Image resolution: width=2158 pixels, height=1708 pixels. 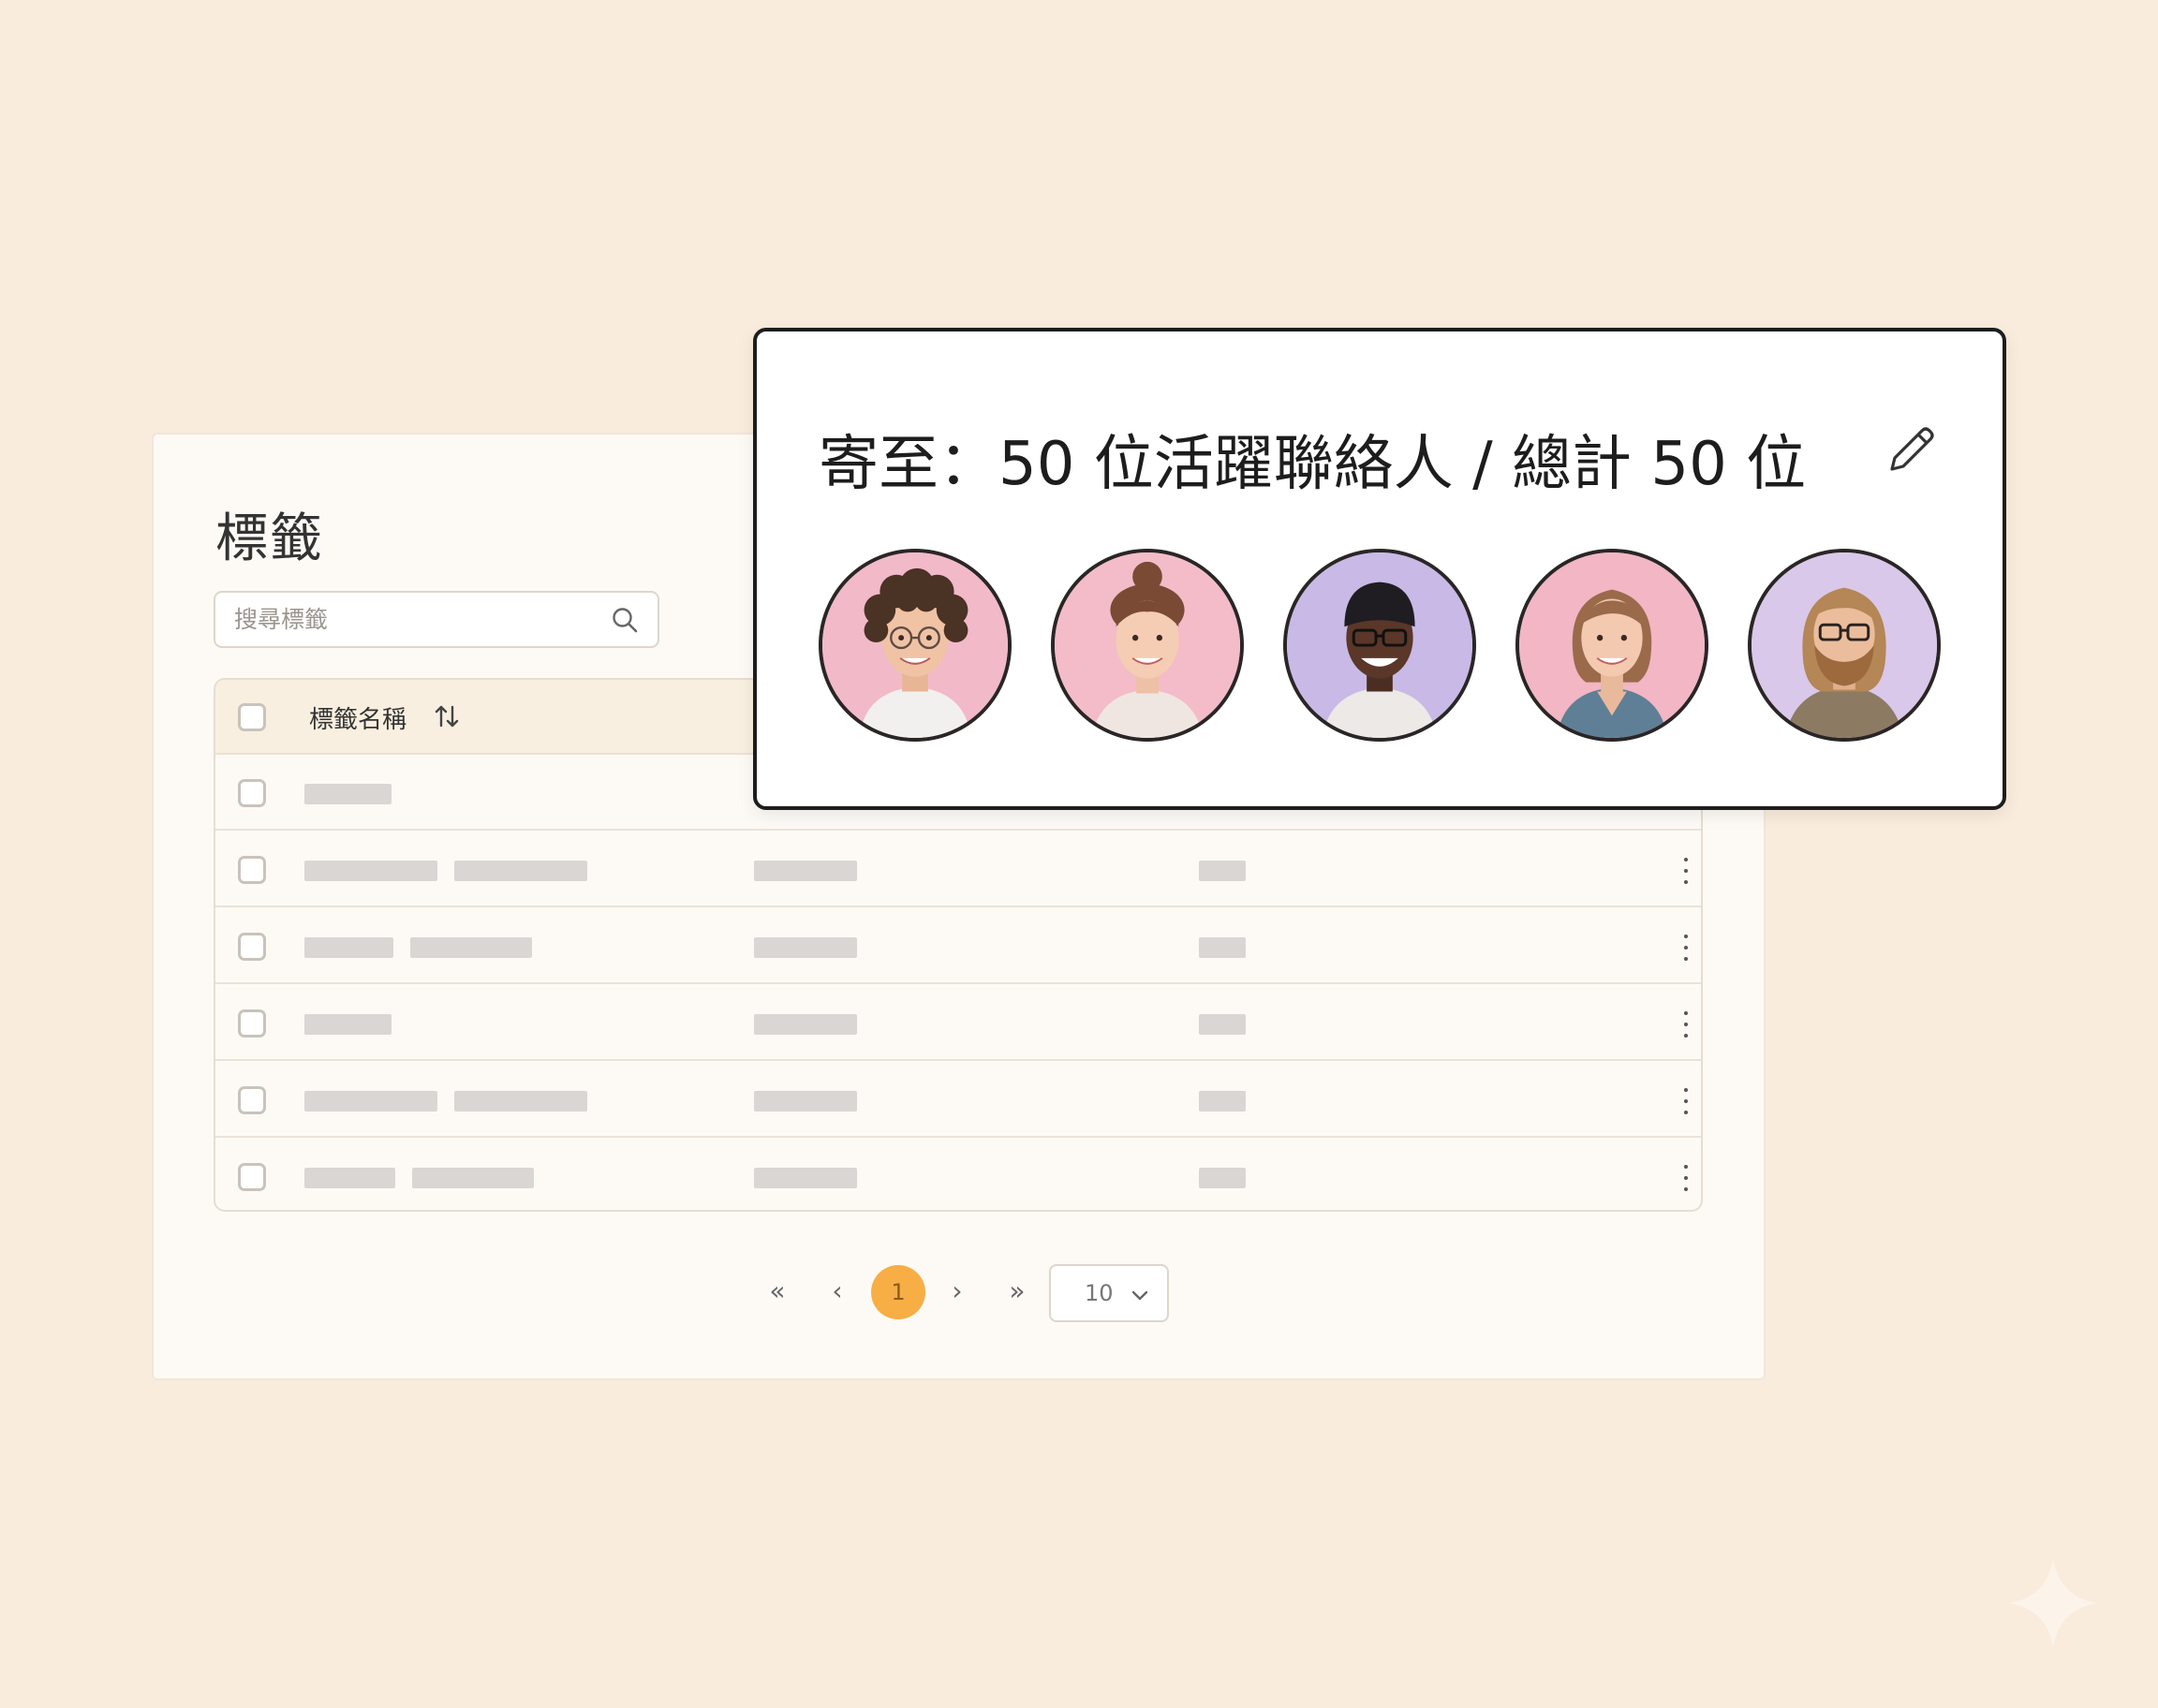 I want to click on search-icon, so click(x=625, y=620).